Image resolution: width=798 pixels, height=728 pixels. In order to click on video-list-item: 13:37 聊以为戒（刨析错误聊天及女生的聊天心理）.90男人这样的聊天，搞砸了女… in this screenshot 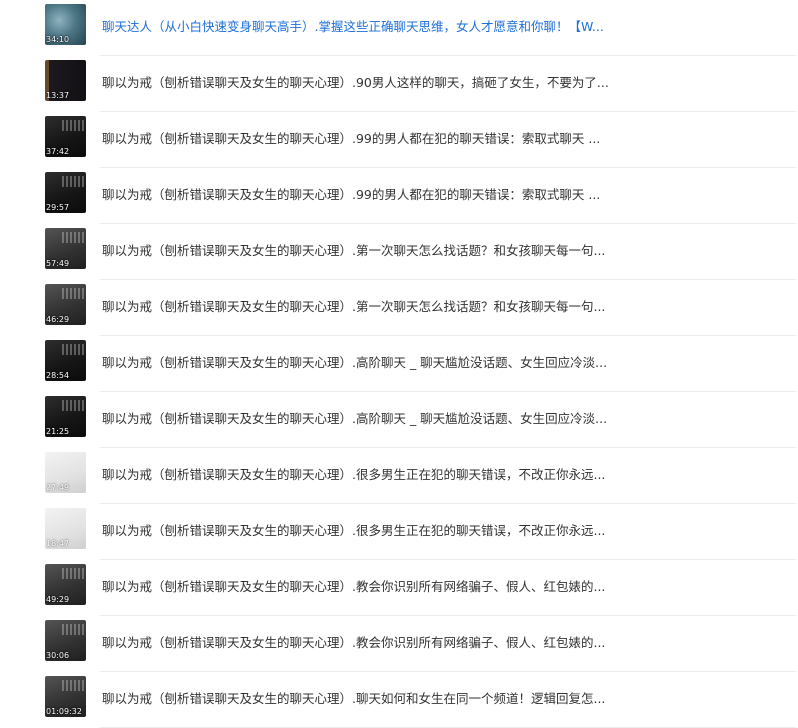, I will do `click(399, 84)`.